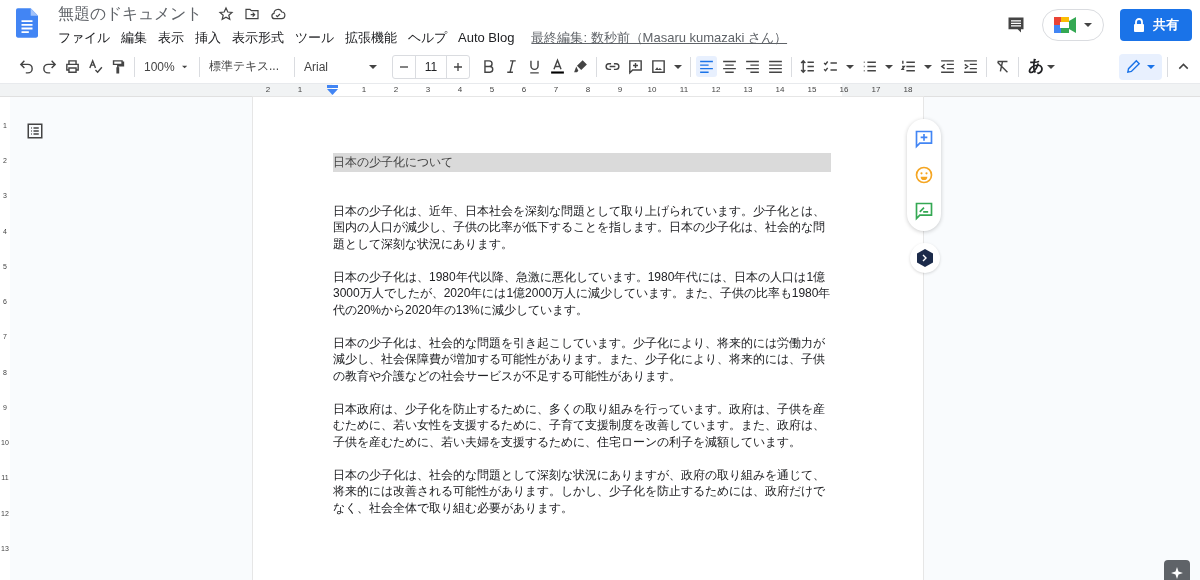 This screenshot has width=1200, height=580. What do you see at coordinates (844, 90) in the screenshot?
I see `ruler-number: 16` at bounding box center [844, 90].